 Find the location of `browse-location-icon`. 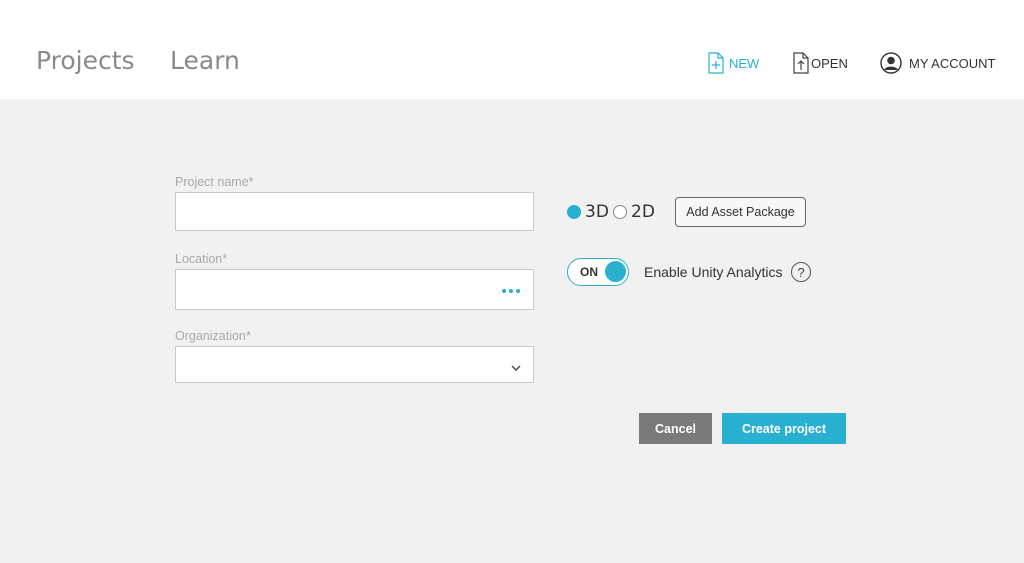

browse-location-icon is located at coordinates (511, 291).